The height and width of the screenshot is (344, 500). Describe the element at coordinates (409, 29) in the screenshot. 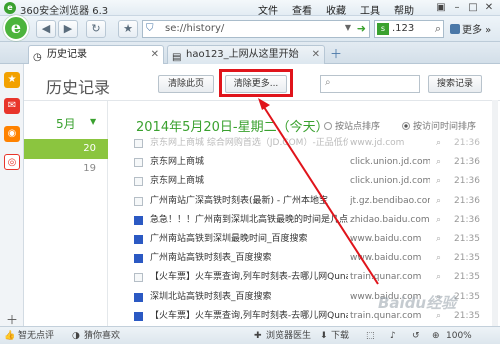

I see `toolbar-search-field: s .123 ⌕` at that location.